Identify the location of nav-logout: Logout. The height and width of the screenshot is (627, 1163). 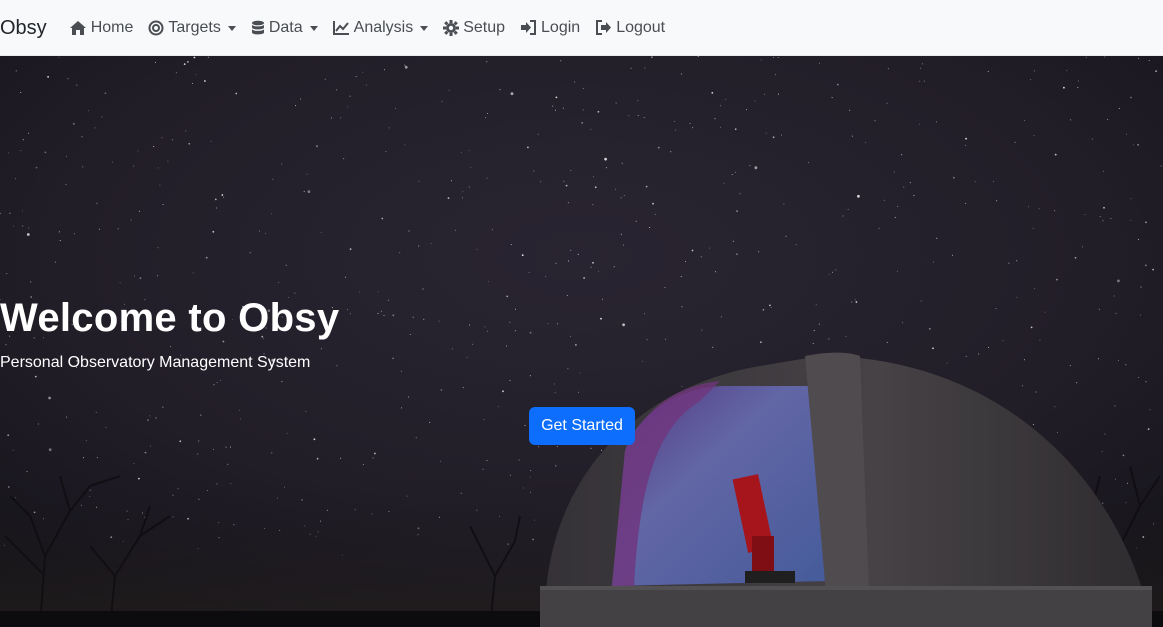
(630, 28).